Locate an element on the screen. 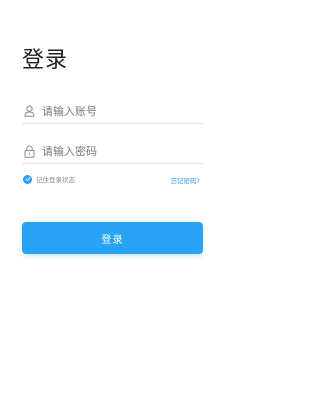 This screenshot has width=320, height=400. password-field is located at coordinates (112, 151).